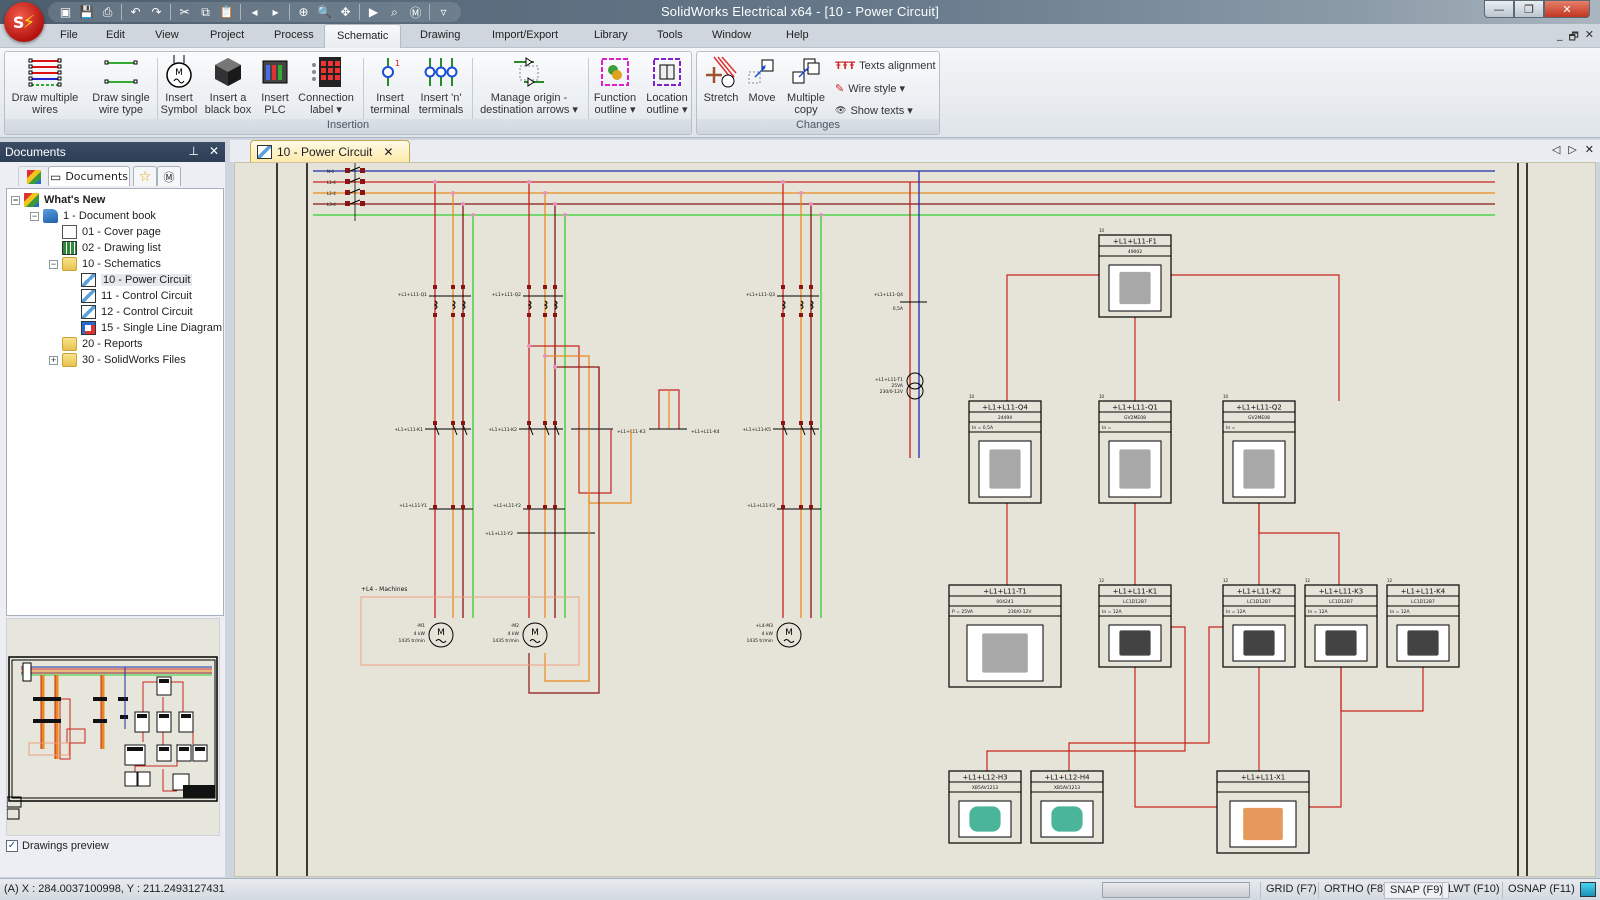  Describe the element at coordinates (667, 85) in the screenshot. I see `location-outline-button: Location outline ▾` at that location.